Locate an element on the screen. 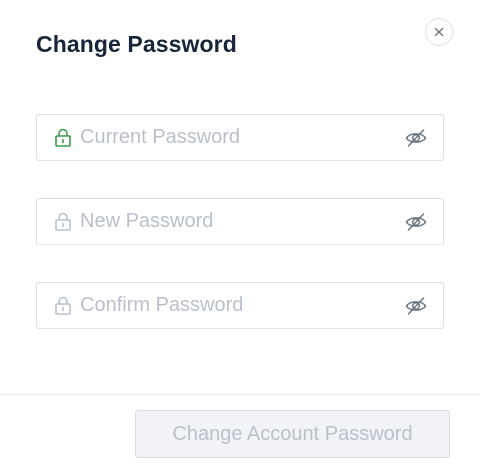 This screenshot has width=480, height=476. new-password-input is located at coordinates (230, 221).